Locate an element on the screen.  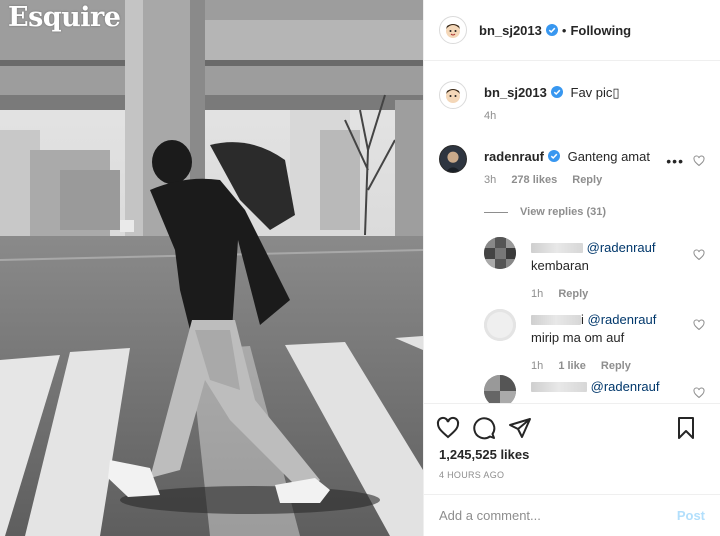
magazine-logo: Esquire is located at coordinates (64, 17).